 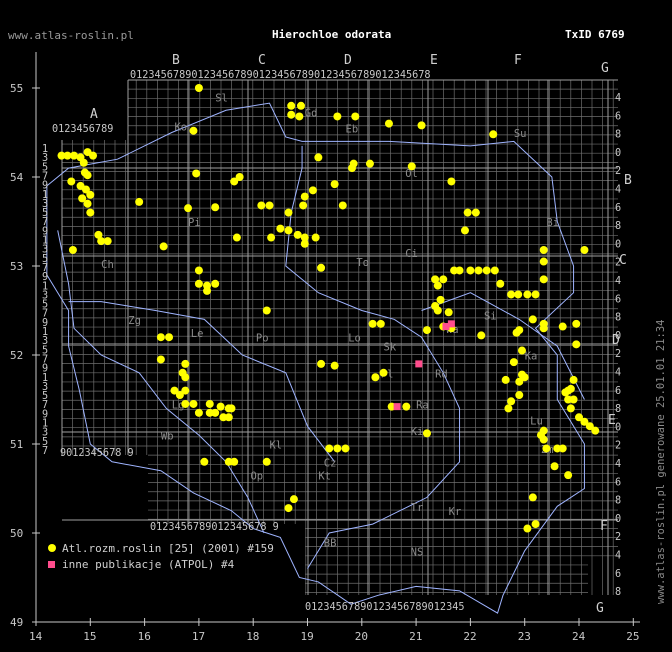 What do you see at coordinates (36, 636) in the screenshot?
I see `x-tick-label: 14` at bounding box center [36, 636].